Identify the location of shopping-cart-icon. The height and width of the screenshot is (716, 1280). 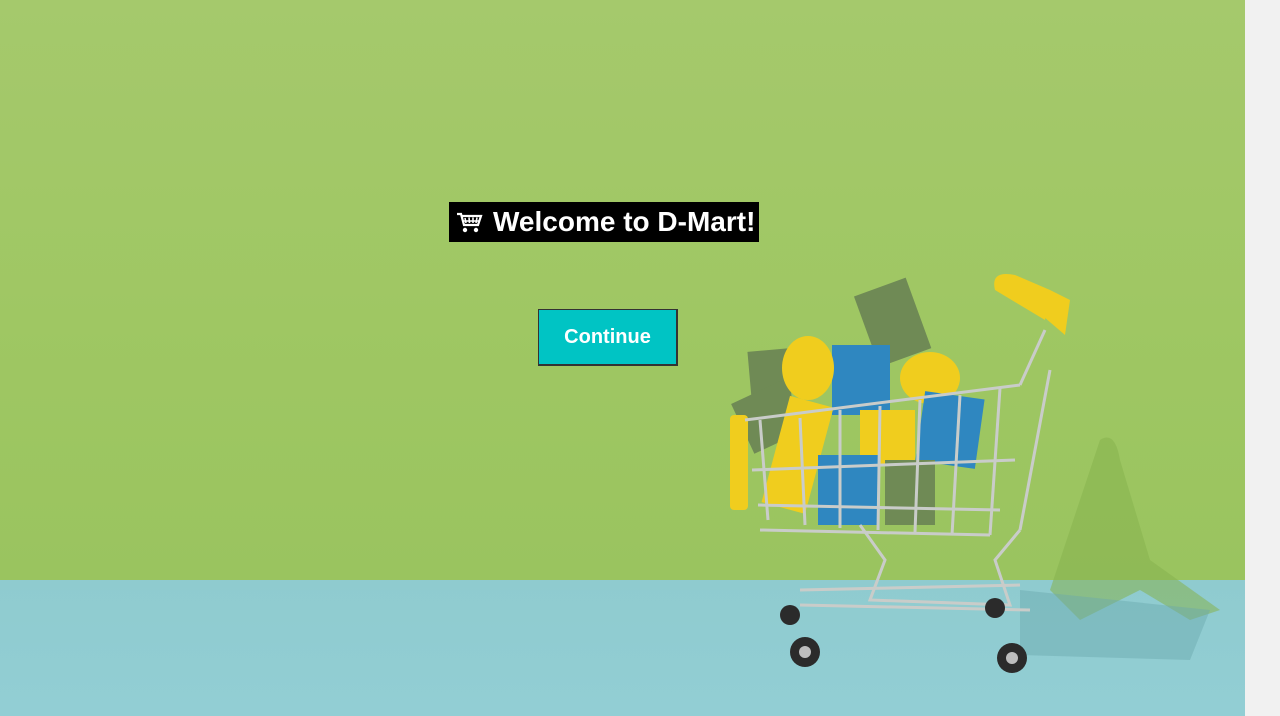
(469, 222).